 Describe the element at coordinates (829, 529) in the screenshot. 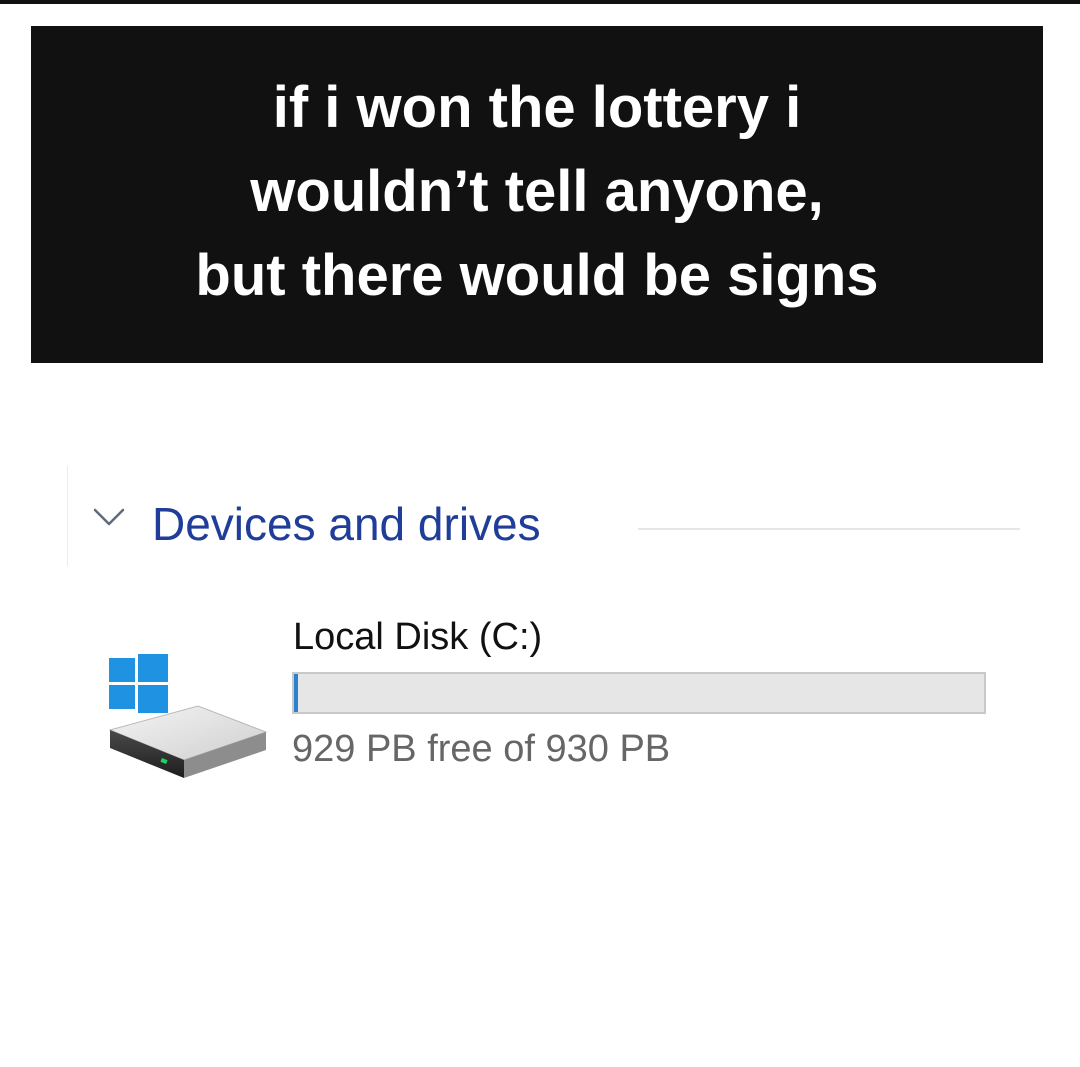

I see `group-divider` at that location.